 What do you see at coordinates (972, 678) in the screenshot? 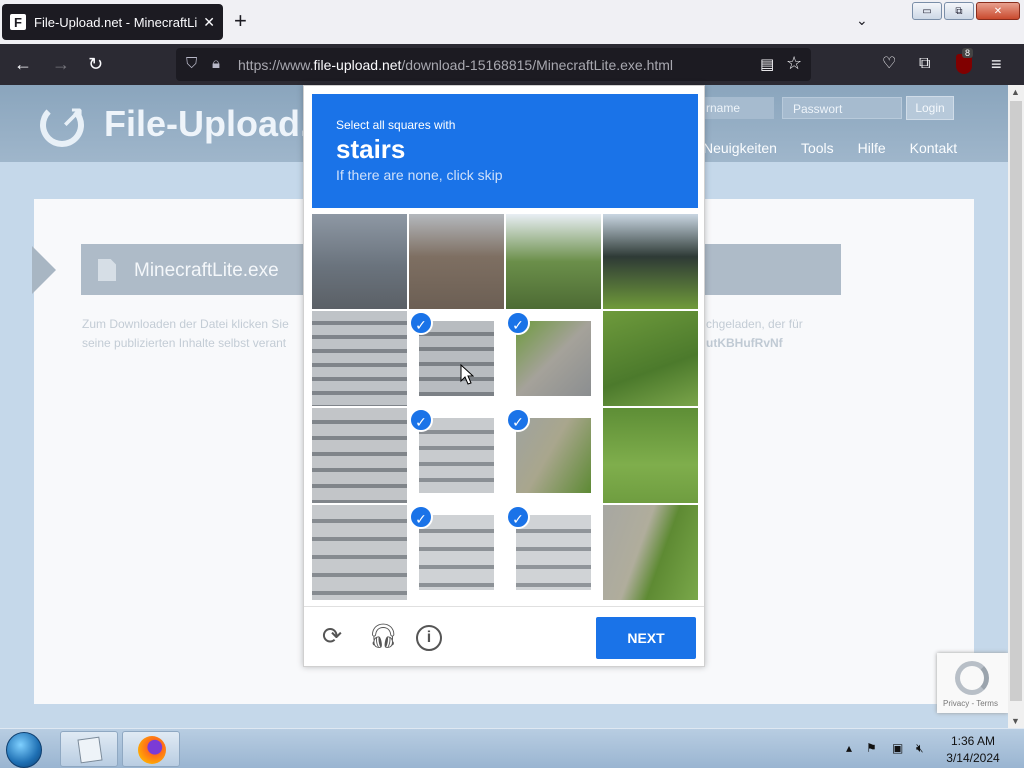
I see `recaptcha-logo-icon` at bounding box center [972, 678].